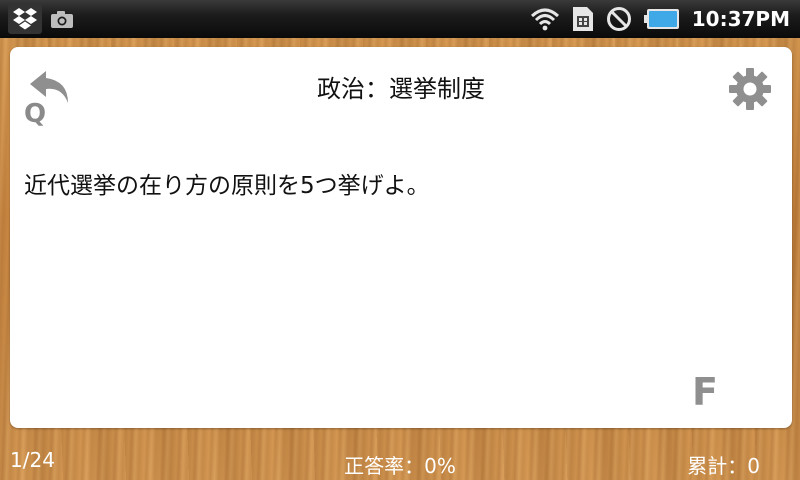 This screenshot has height=480, width=800. Describe the element at coordinates (705, 392) in the screenshot. I see `flip-button: F` at that location.